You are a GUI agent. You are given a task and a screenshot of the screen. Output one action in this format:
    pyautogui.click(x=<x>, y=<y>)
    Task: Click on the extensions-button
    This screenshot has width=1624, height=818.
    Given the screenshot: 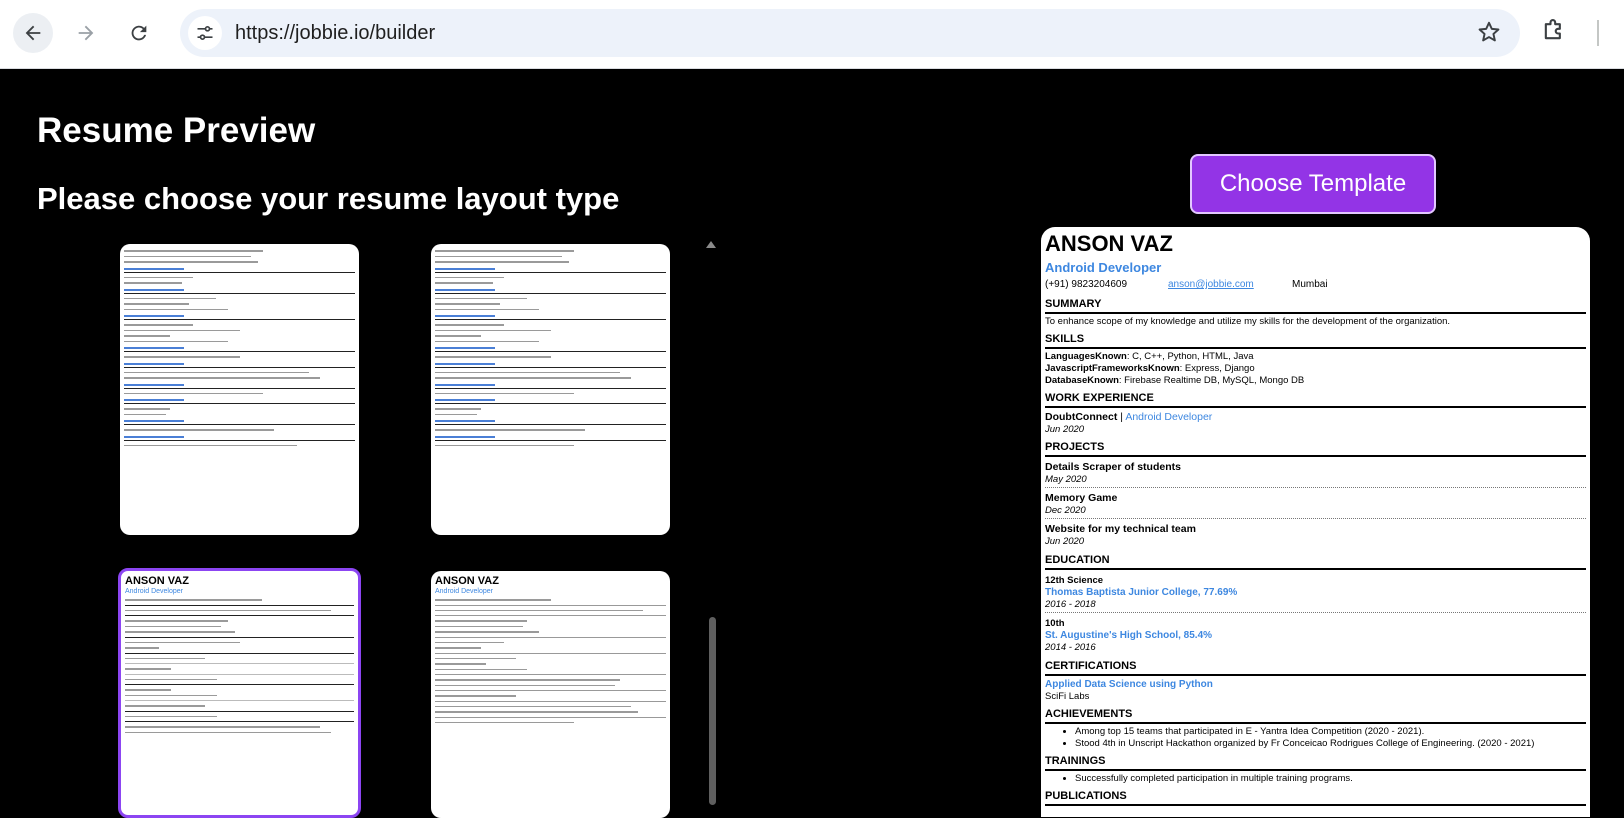 What is the action you would take?
    pyautogui.click(x=1554, y=32)
    